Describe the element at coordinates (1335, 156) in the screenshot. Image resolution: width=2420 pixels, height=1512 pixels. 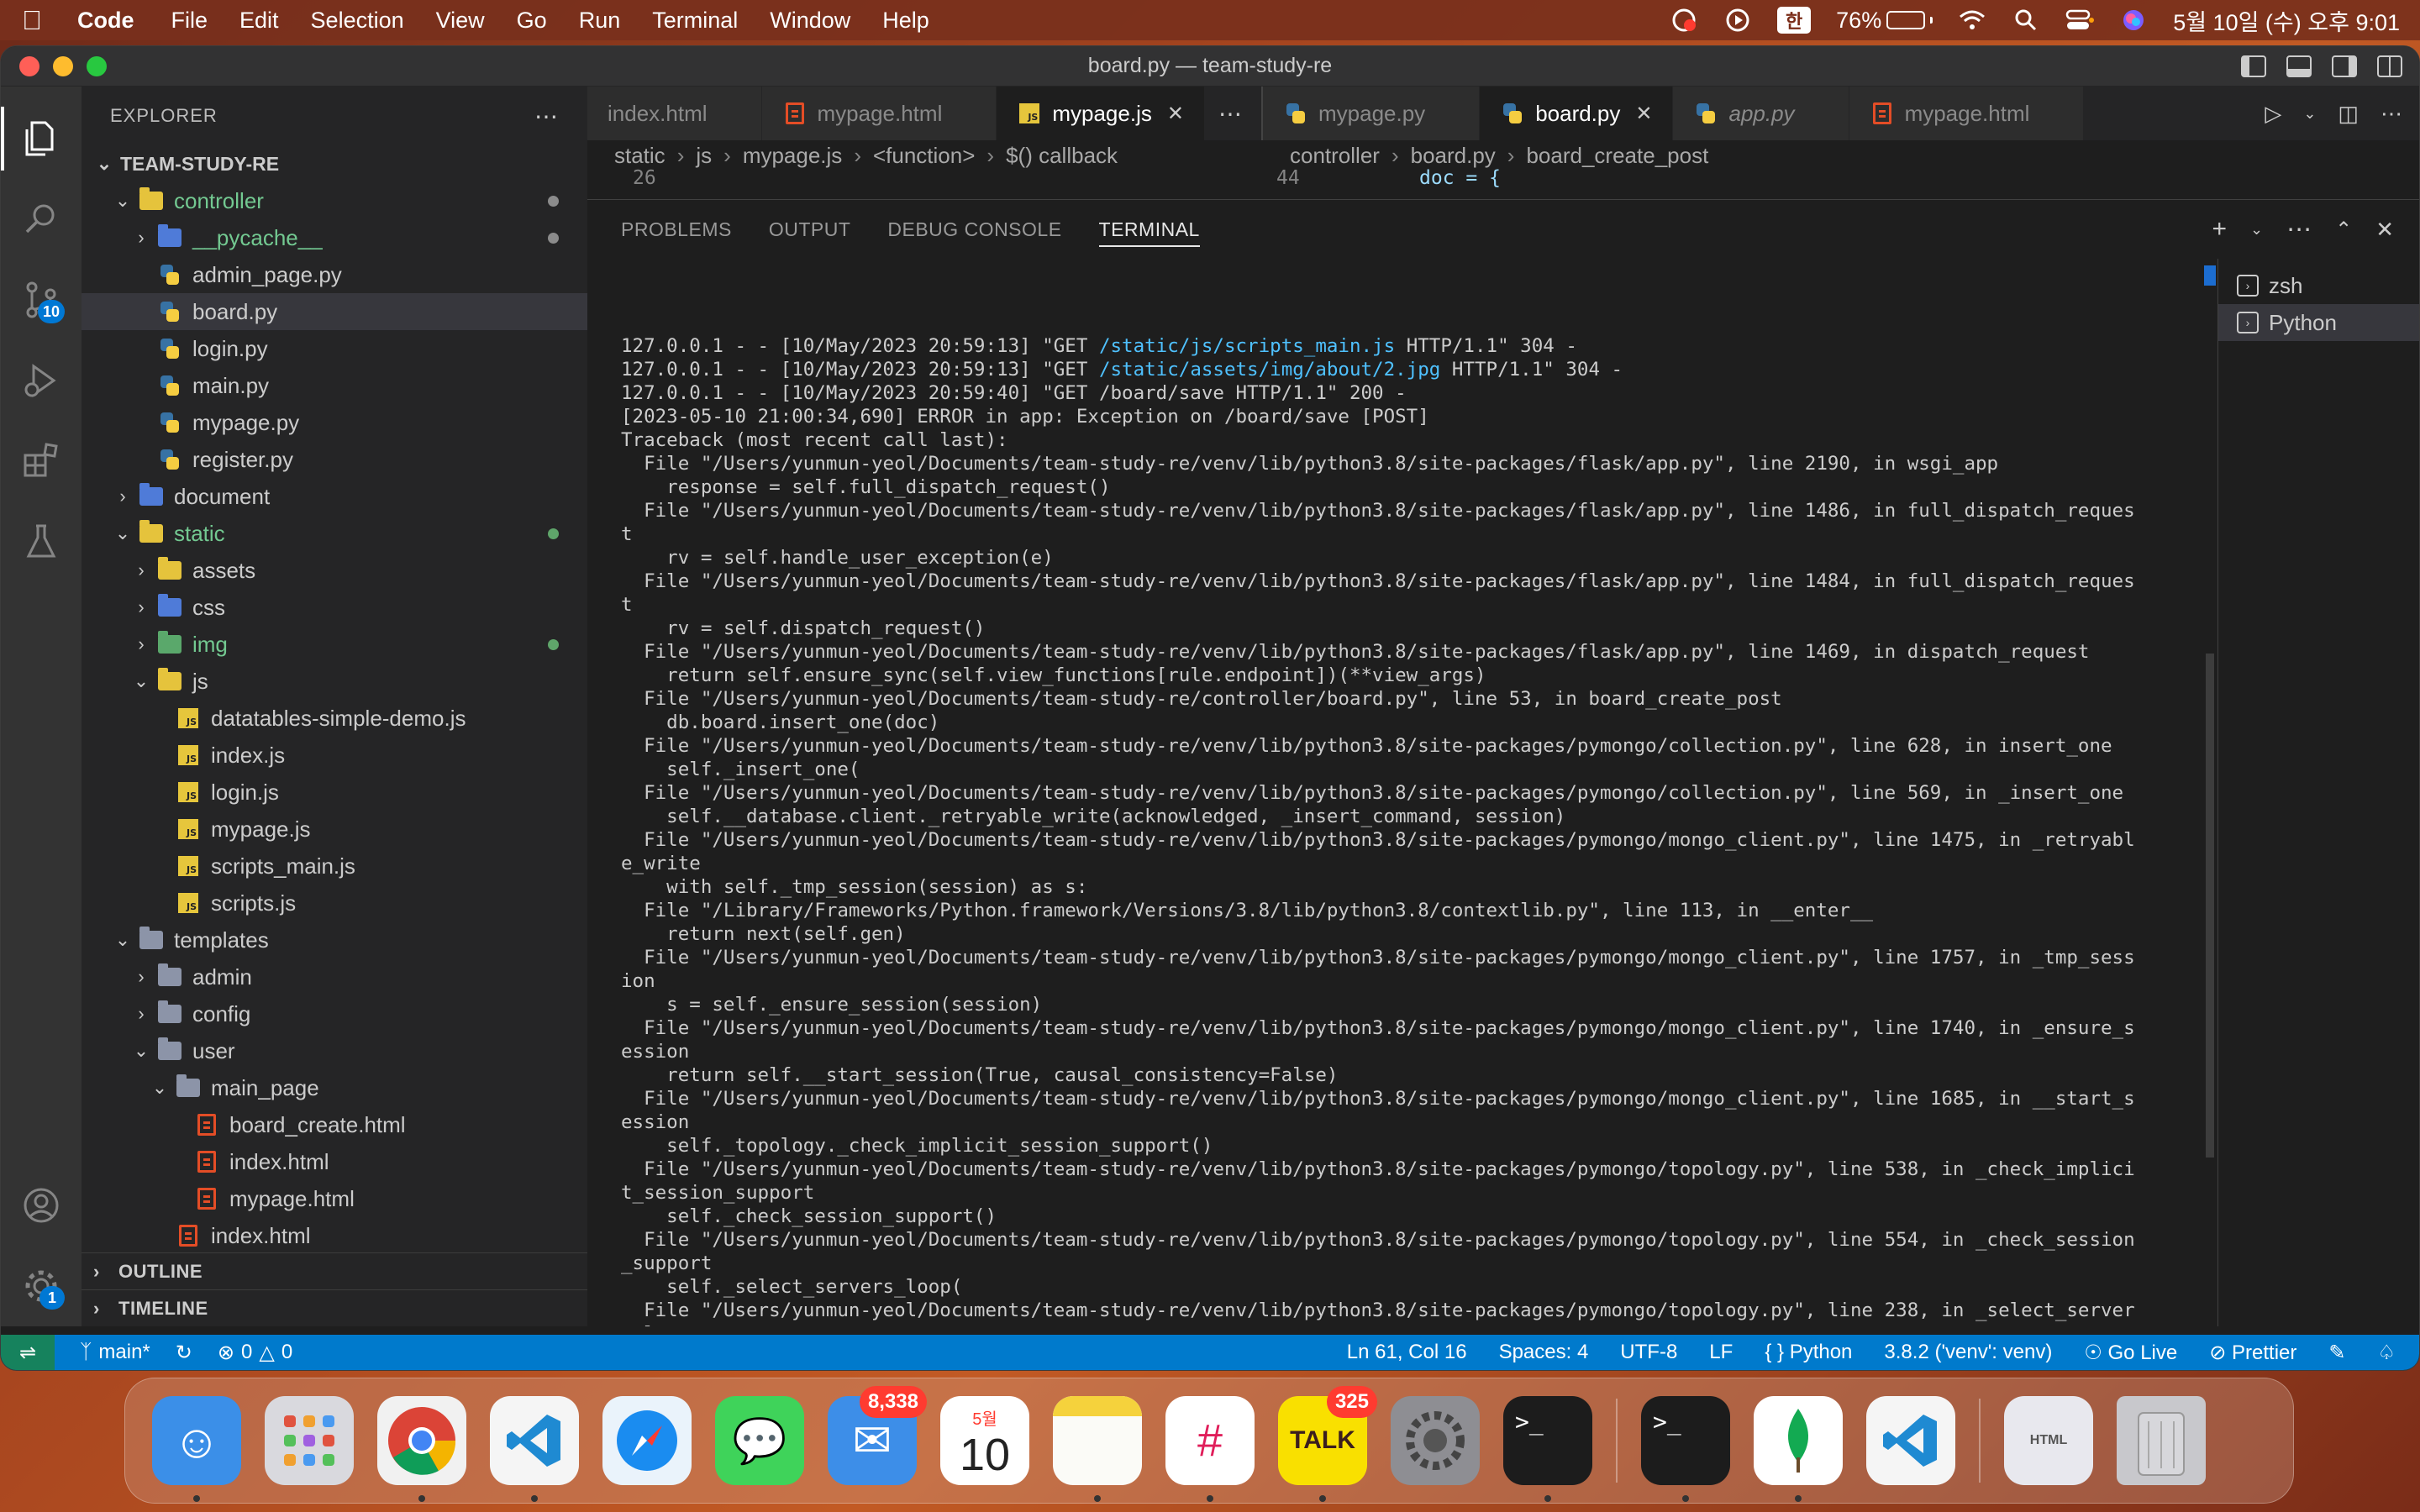
I see `breadcrumb-item: controller` at that location.